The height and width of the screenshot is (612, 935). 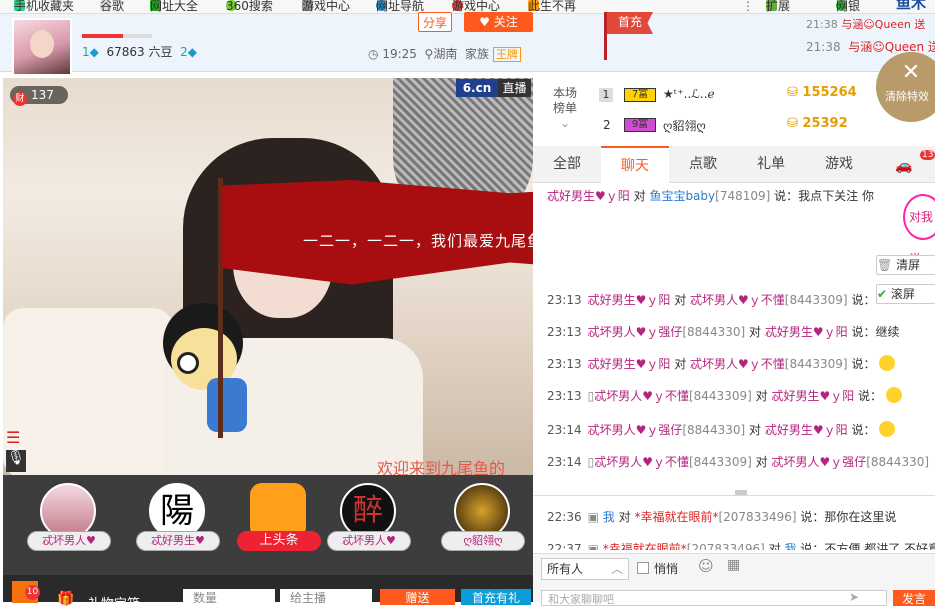 What do you see at coordinates (666, 569) in the screenshot?
I see `whisper-label: 悄悄` at bounding box center [666, 569].